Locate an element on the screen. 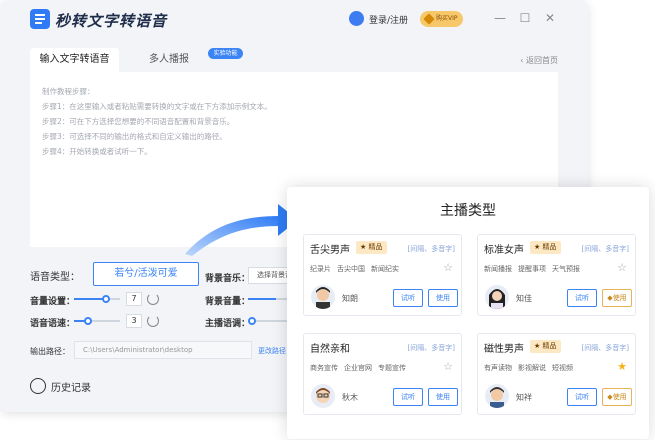  tag: 天气预报 is located at coordinates (566, 269).